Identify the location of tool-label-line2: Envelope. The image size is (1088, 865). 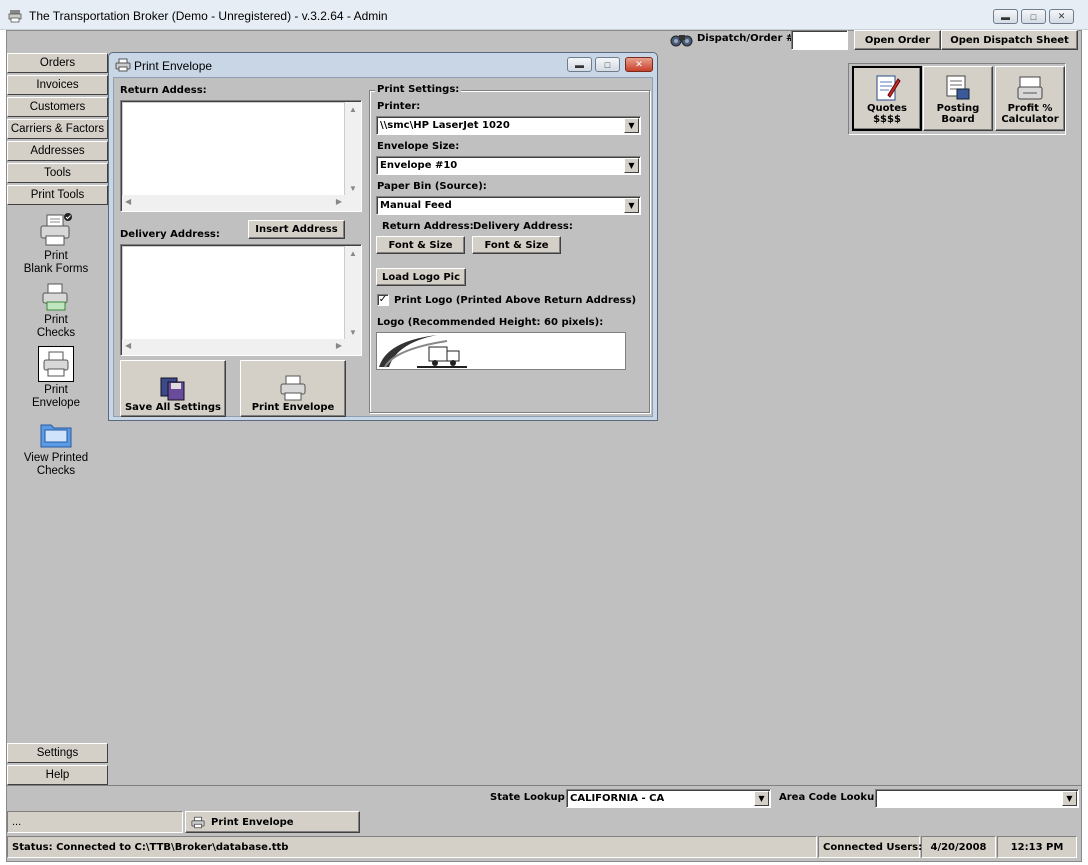
(56, 403).